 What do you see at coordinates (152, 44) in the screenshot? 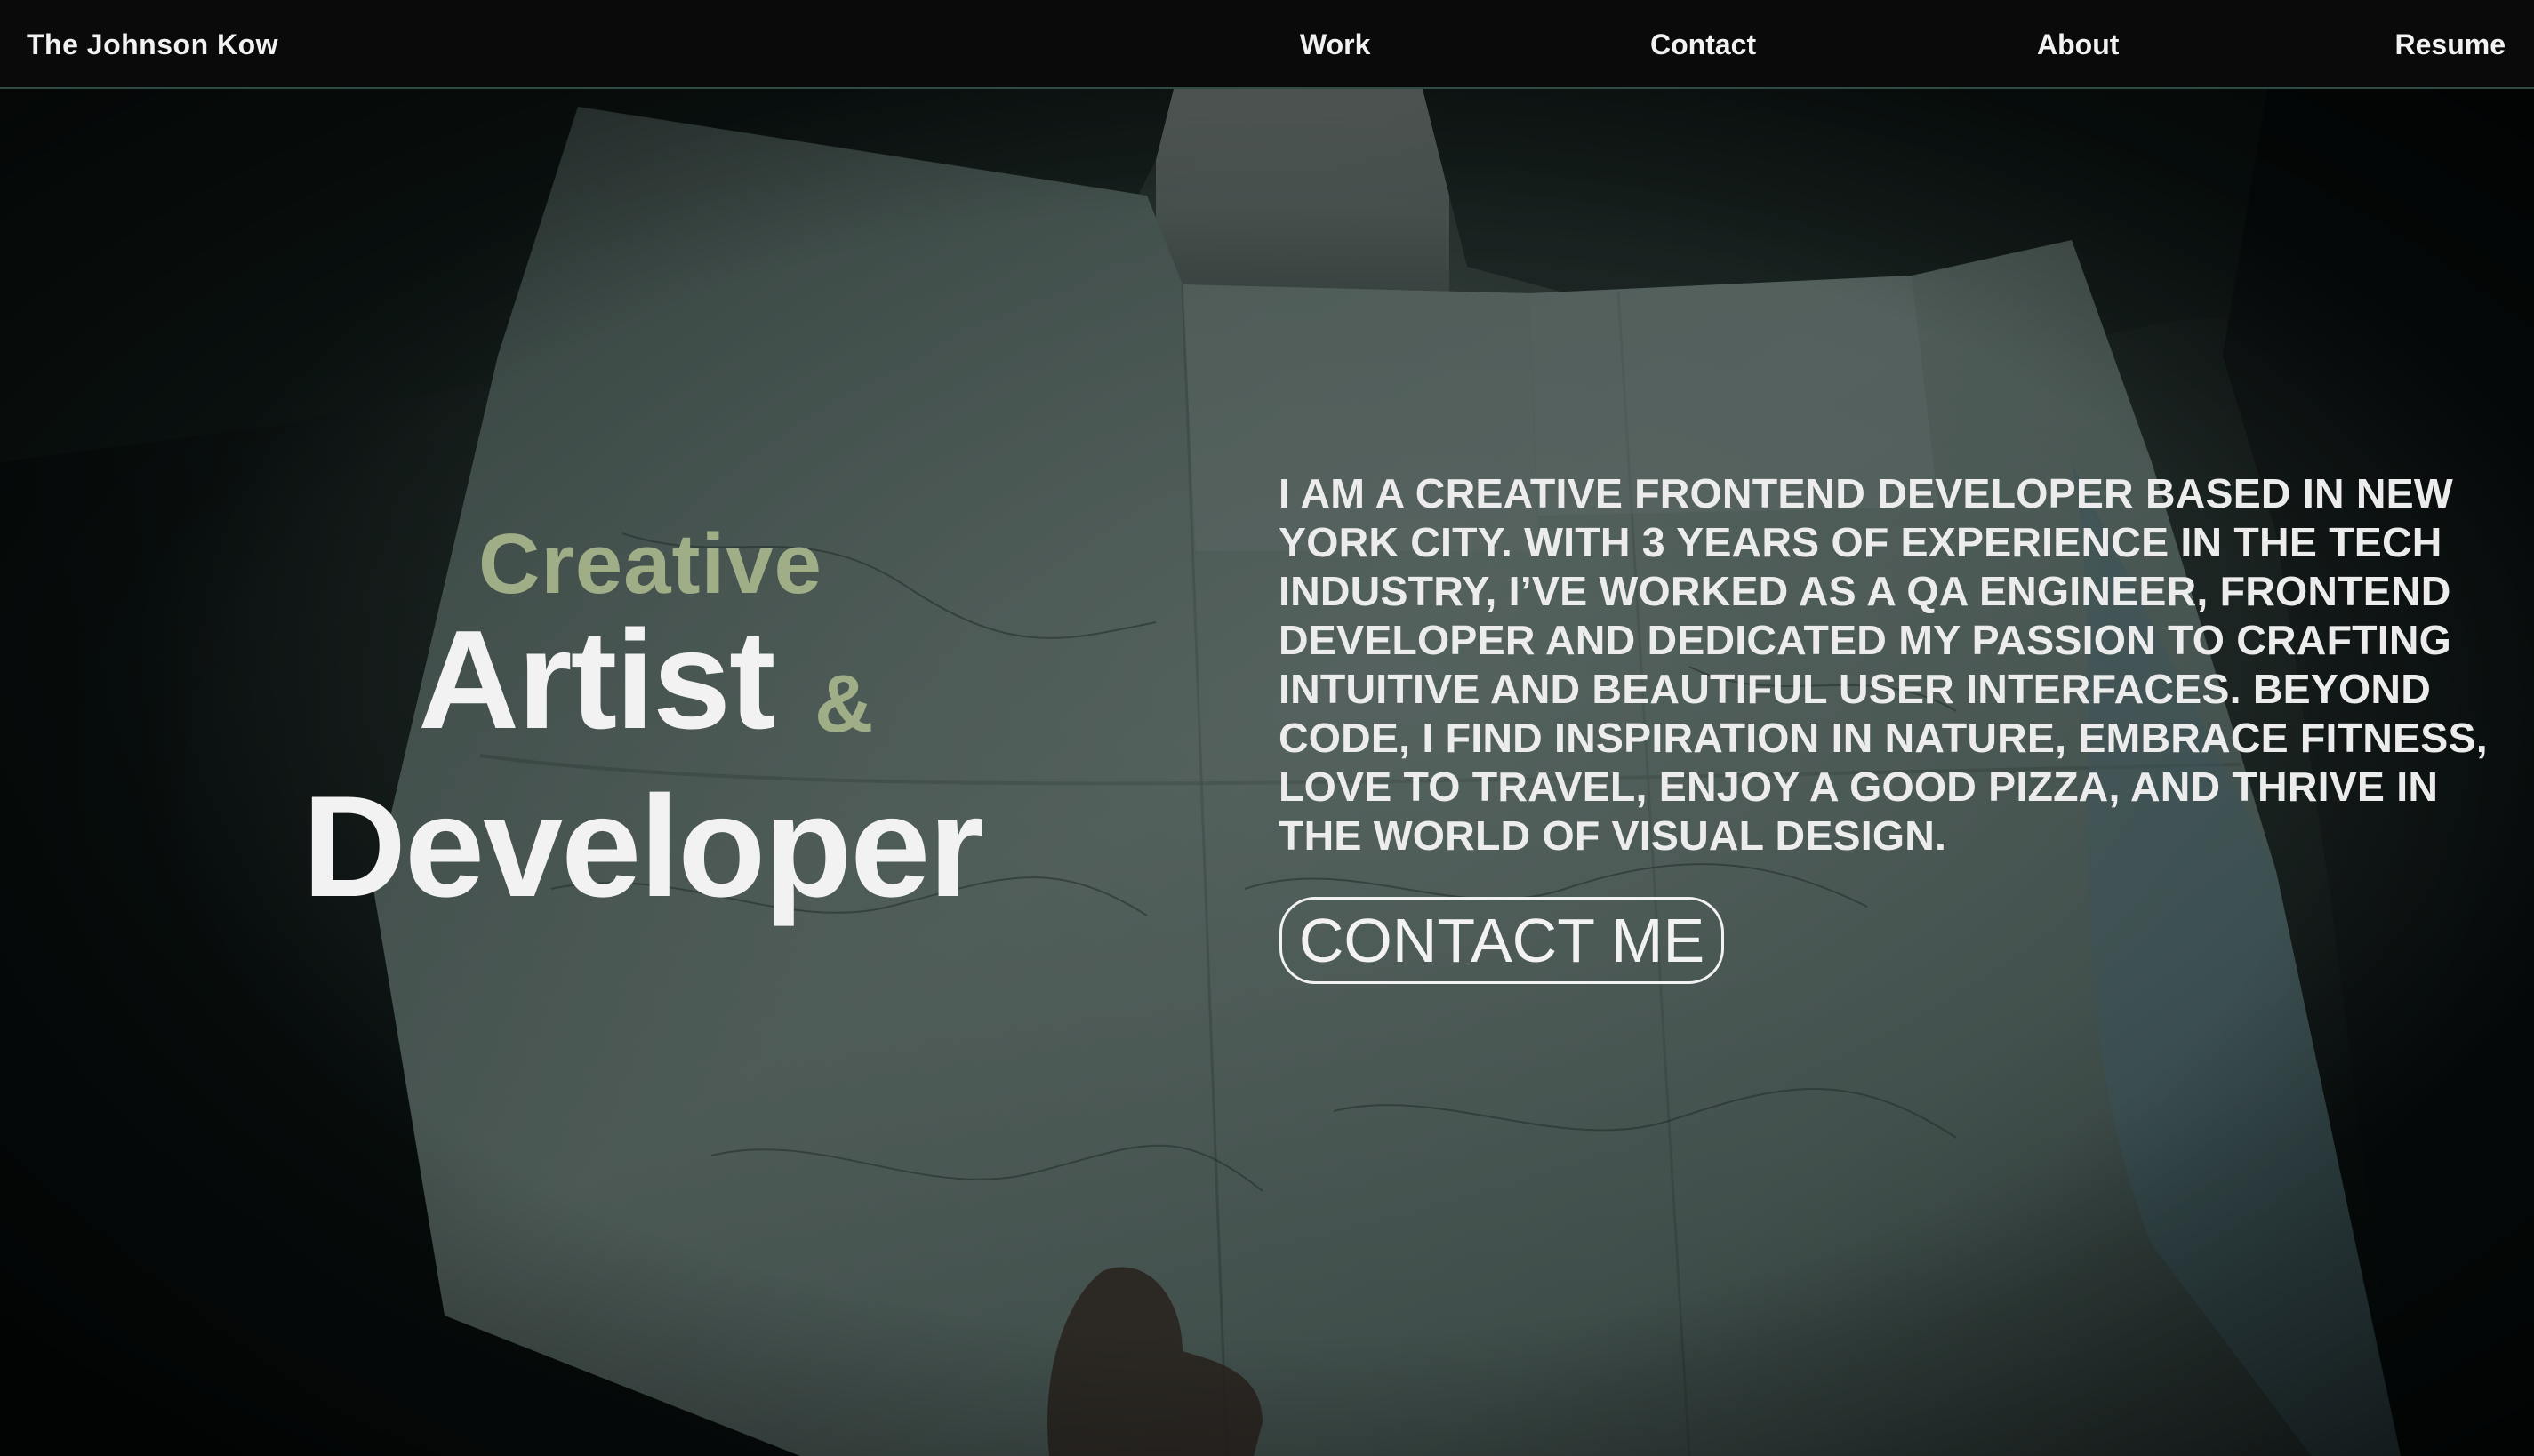
I see `brand-logo-link: The Johnson Kow` at bounding box center [152, 44].